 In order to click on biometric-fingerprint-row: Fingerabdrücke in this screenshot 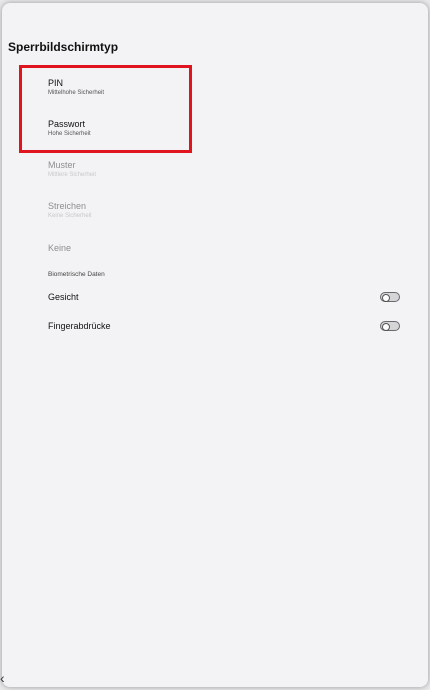, I will do `click(224, 326)`.